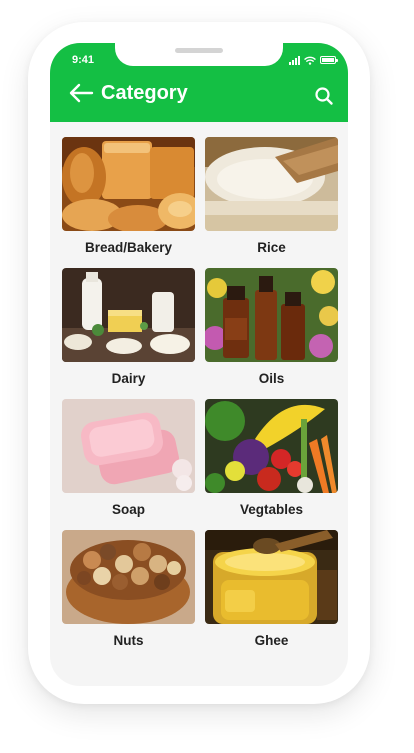 Image resolution: width=414 pixels, height=753 pixels. I want to click on oils-image, so click(271, 315).